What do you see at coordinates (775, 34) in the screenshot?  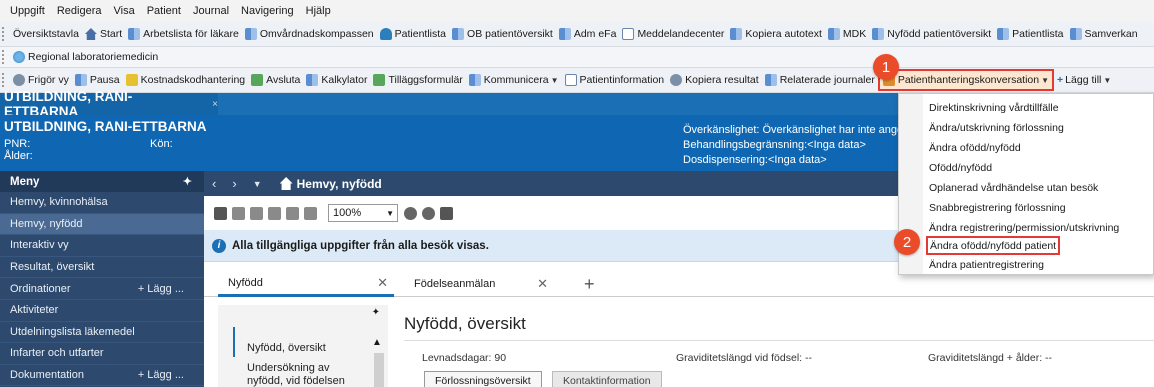 I see `toolbar-item-kopiera-autotext: Kopiera autotext` at bounding box center [775, 34].